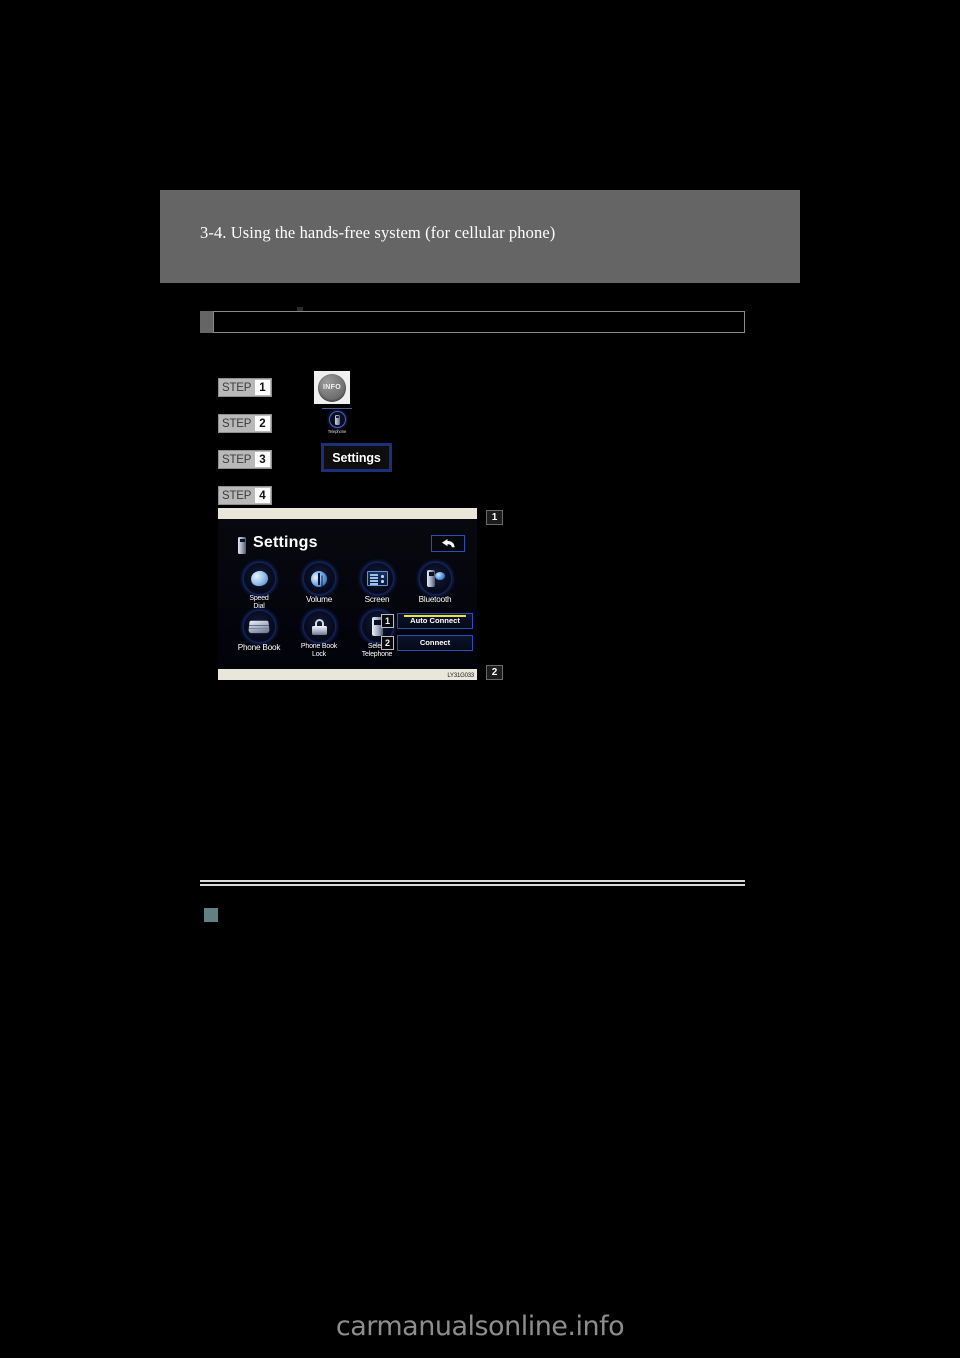  What do you see at coordinates (387, 620) in the screenshot?
I see `auto-connect-callout-badge: 1` at bounding box center [387, 620].